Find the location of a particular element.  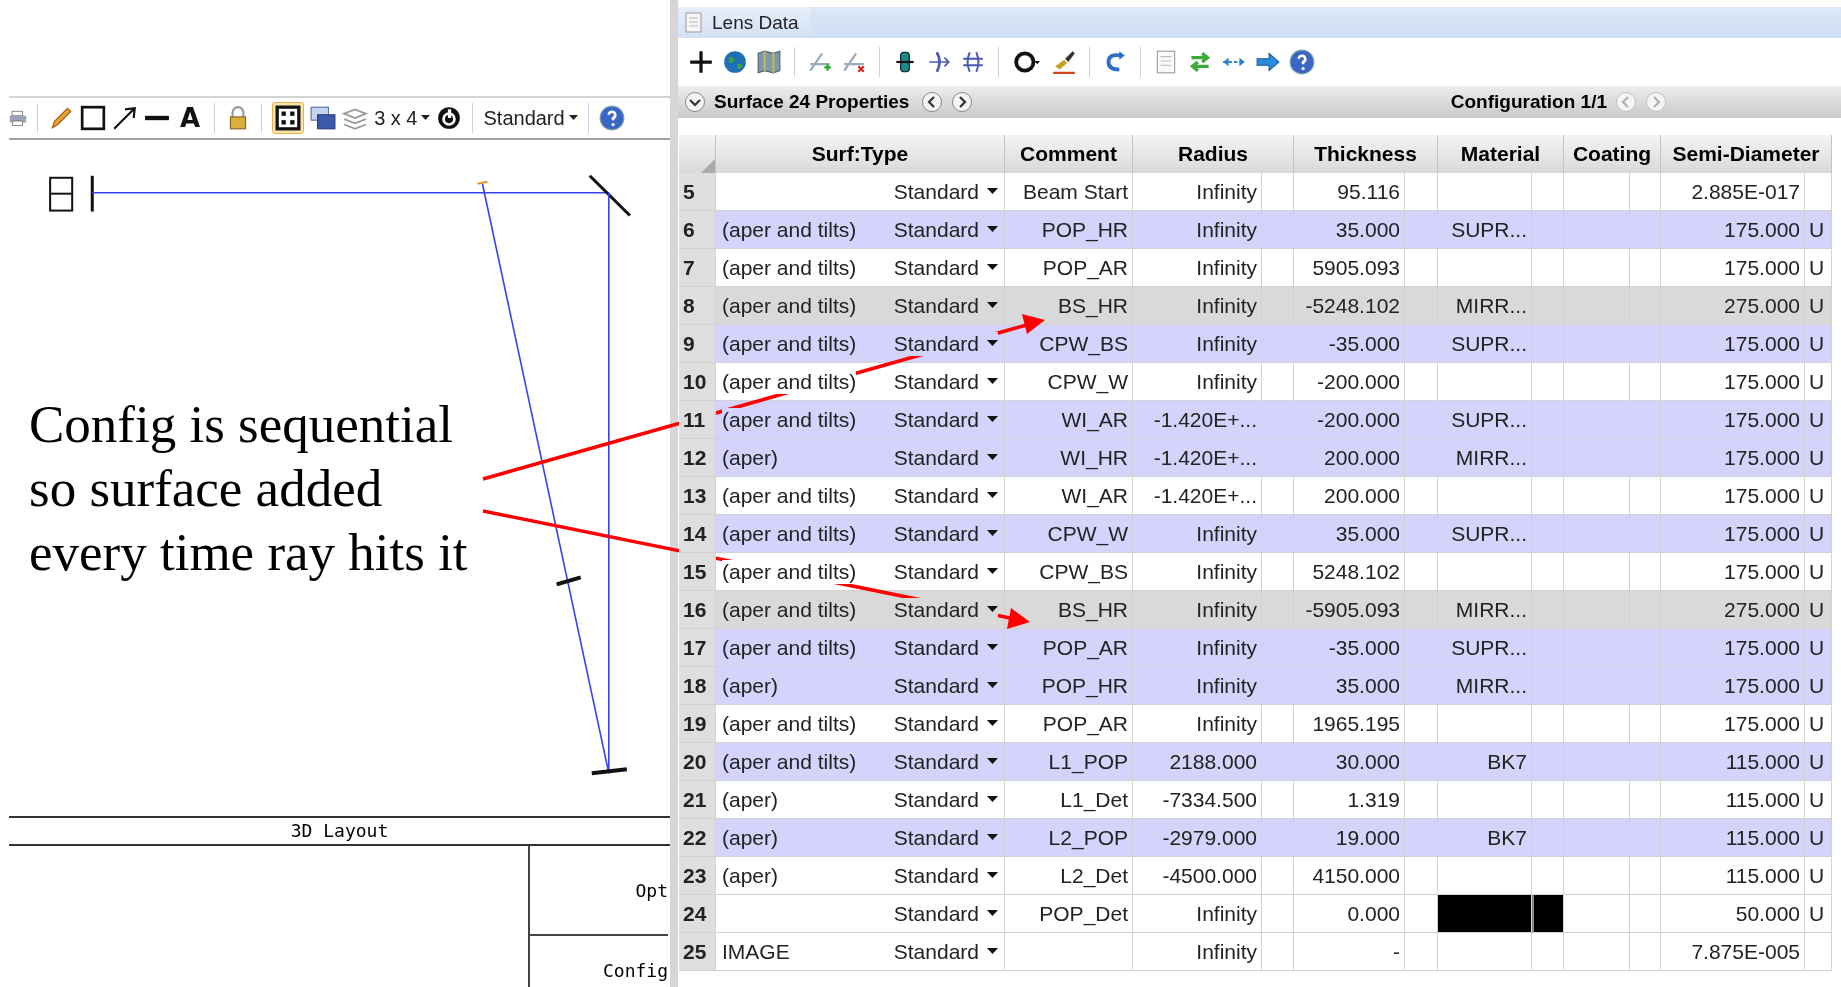

lens-grid-icon is located at coordinates (973, 62).